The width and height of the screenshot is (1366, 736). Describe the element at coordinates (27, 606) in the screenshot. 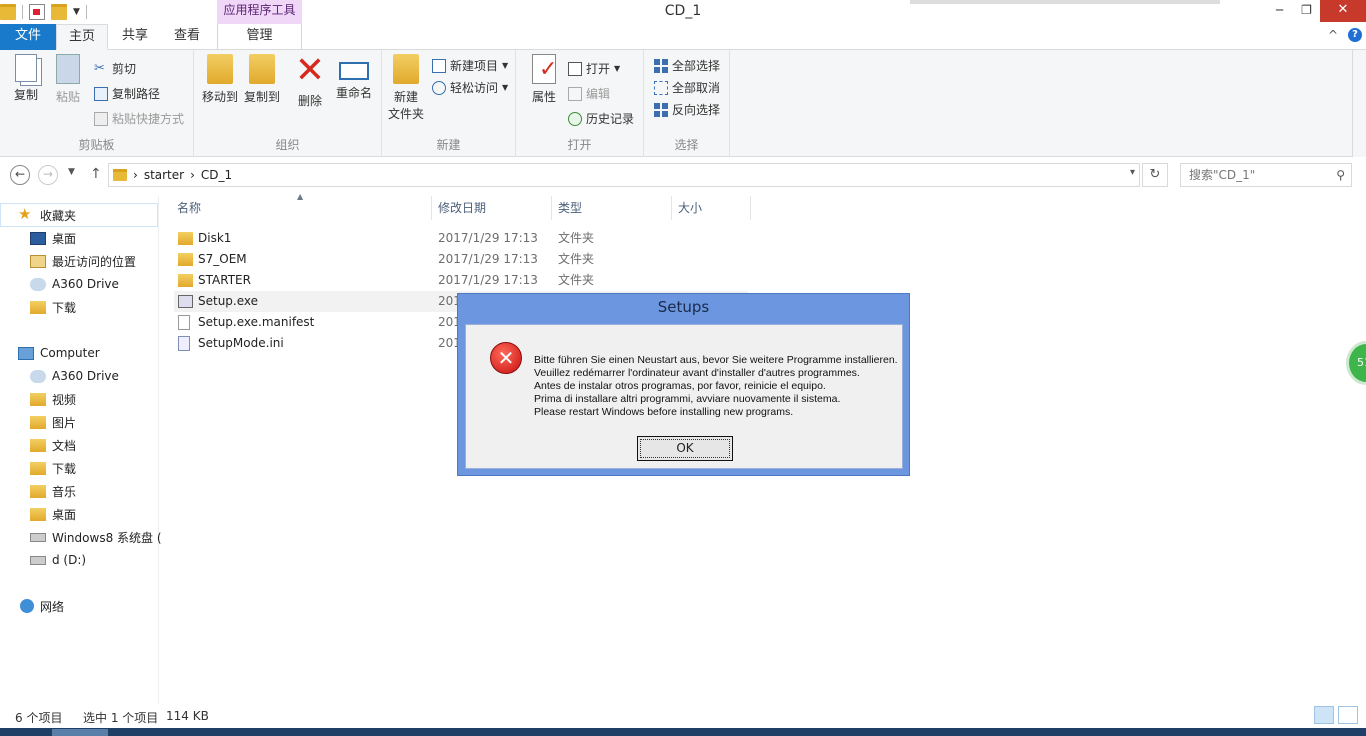

I see `network-icon` at that location.